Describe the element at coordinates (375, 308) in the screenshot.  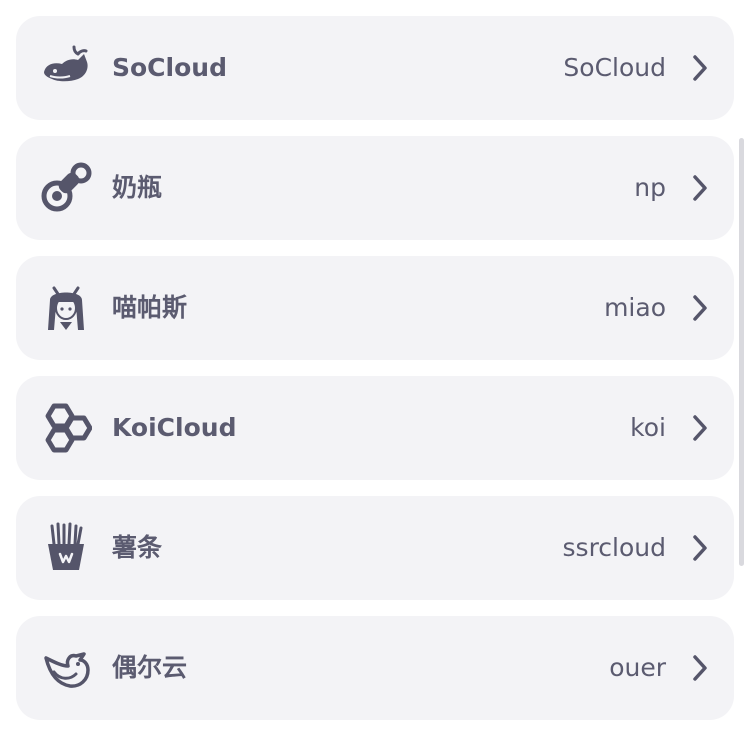
I see `provider-row-miao: 喵帕斯 miao` at that location.